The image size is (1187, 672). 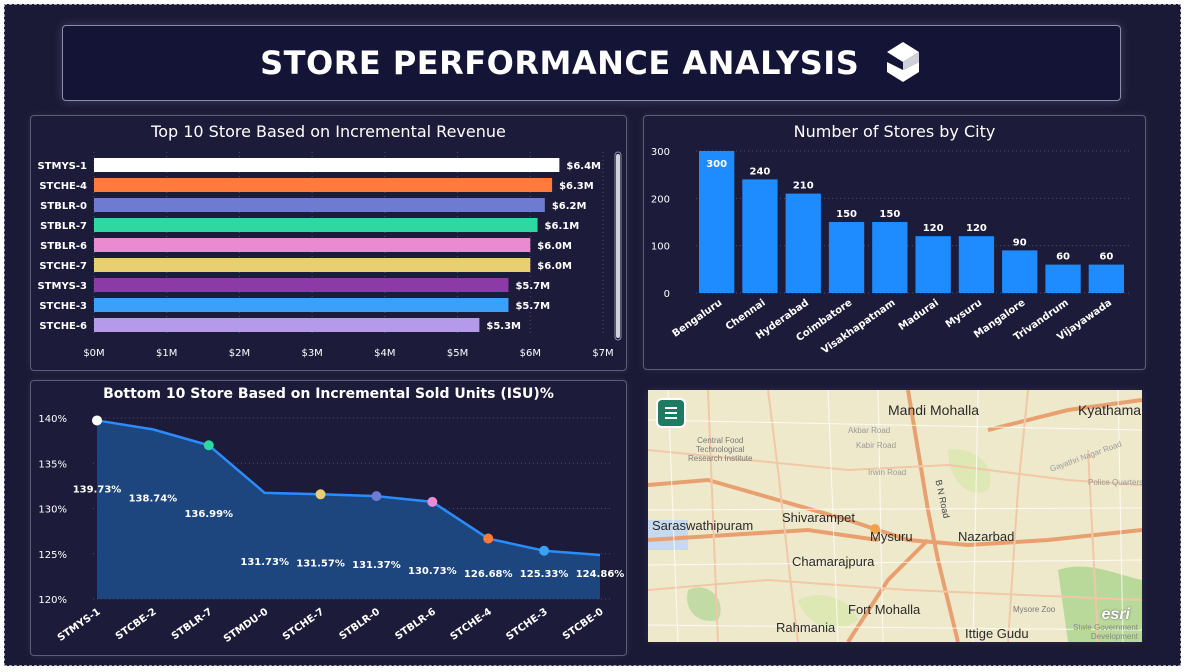 I want to click on x-tick-label: $2M, so click(x=239, y=353).